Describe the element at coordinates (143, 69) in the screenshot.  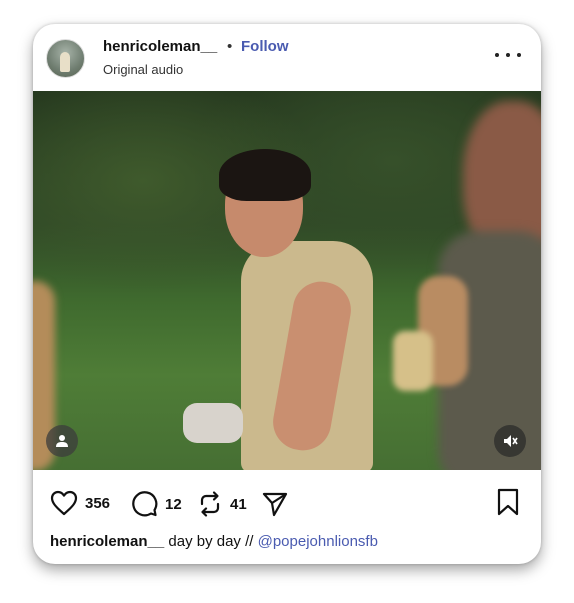
I see `audio-label: Original audio` at that location.